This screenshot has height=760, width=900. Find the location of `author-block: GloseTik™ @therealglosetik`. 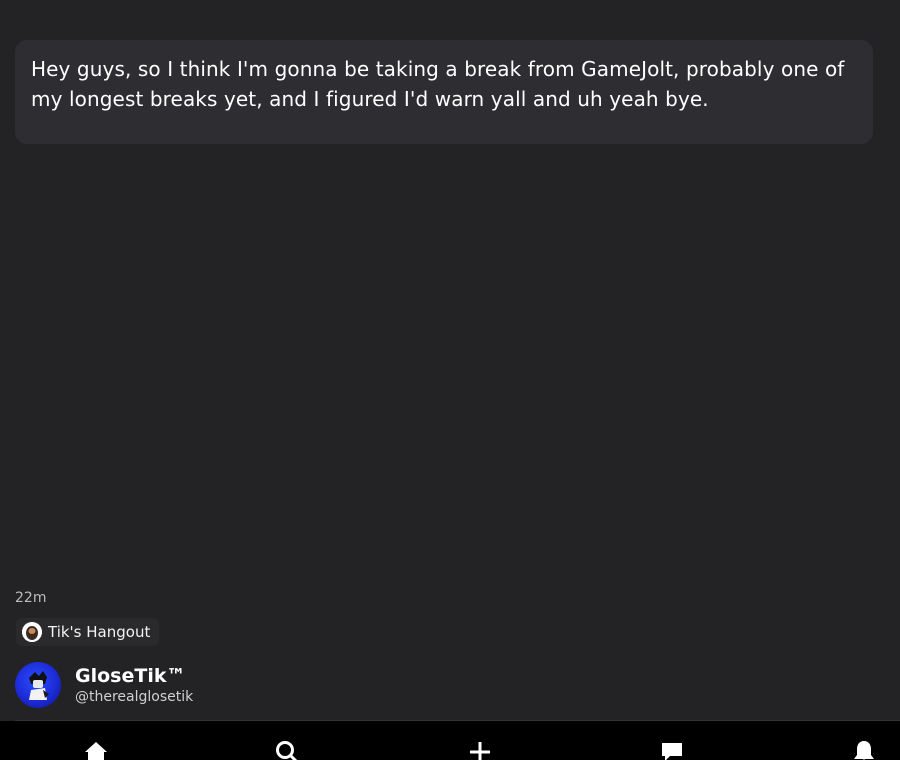

author-block: GloseTik™ @therealglosetik is located at coordinates (104, 685).